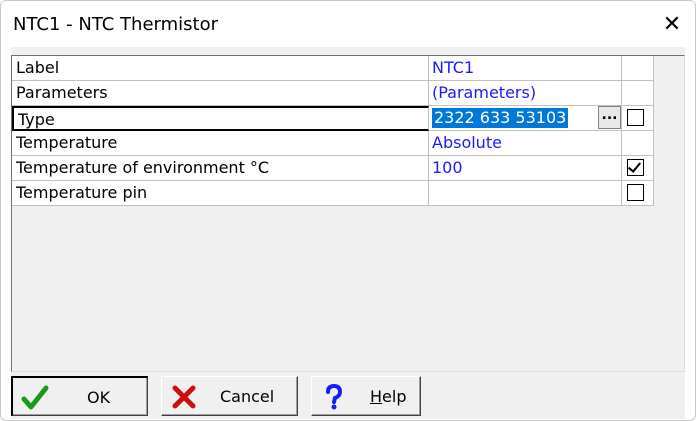 This screenshot has width=696, height=421. I want to click on property-row-parameters: Parameters (Parameters), so click(348, 93).